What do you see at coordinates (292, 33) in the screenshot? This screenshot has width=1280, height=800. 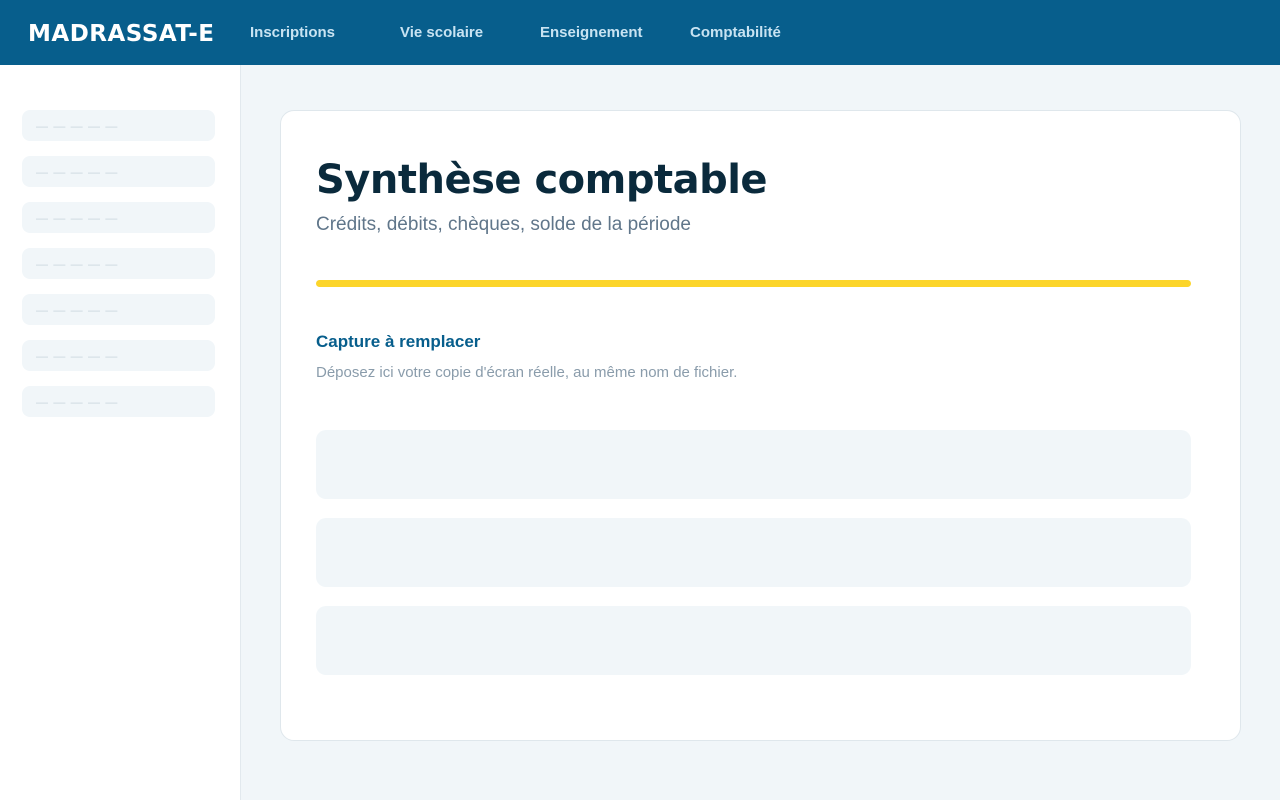 I see `nav-inscriptions: Inscriptions` at bounding box center [292, 33].